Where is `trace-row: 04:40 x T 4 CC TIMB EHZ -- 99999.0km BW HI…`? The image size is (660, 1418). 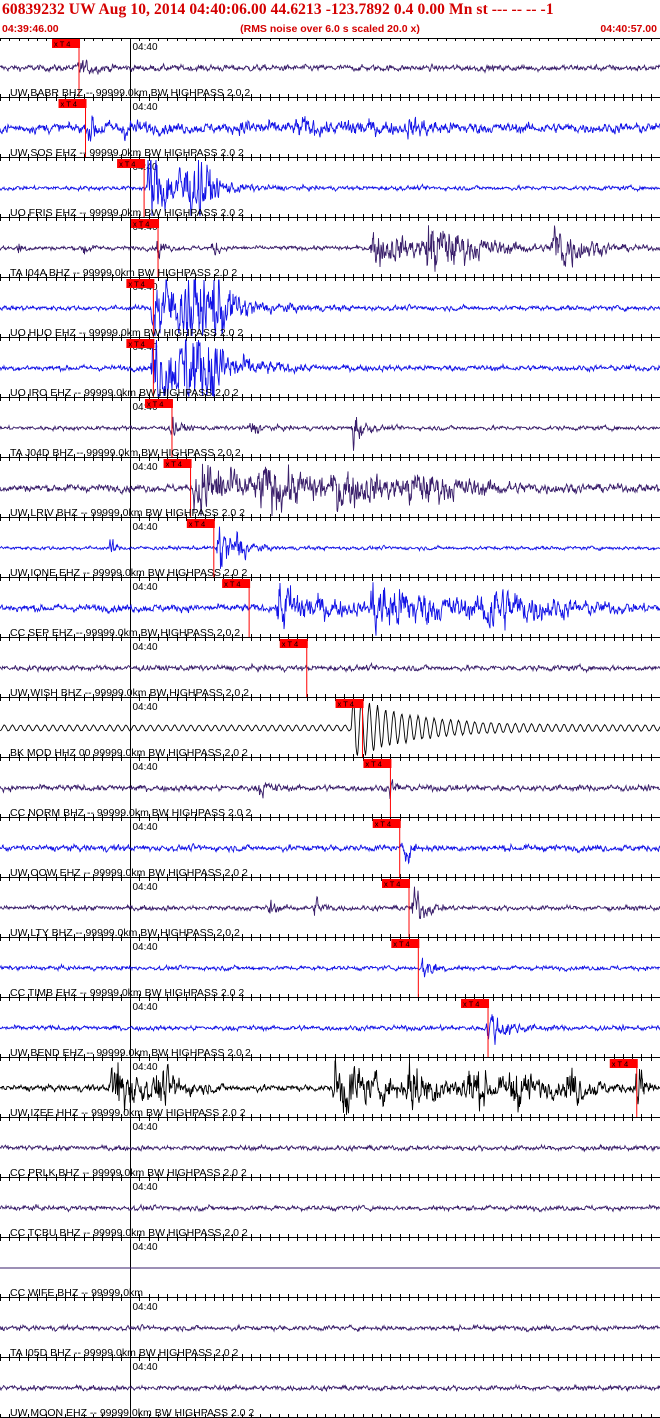
trace-row: 04:40 x T 4 CC TIMB EHZ -- 99999.0km BW HI… is located at coordinates (330, 968).